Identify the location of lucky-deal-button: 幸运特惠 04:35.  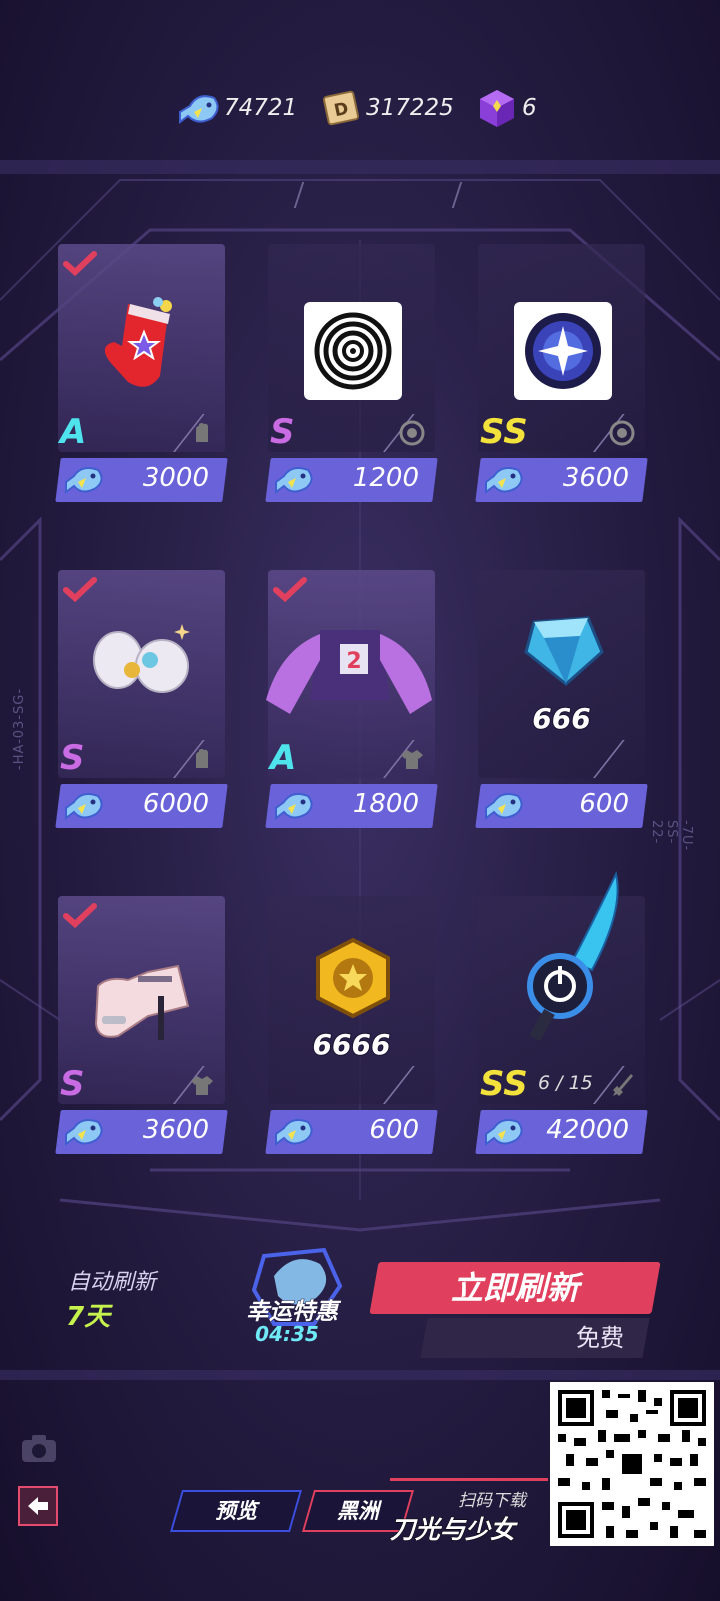
(292, 1299).